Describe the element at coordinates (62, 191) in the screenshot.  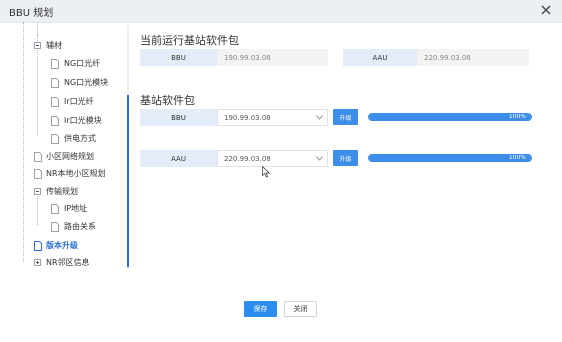
I see `tree-item-transport: 传输规划` at that location.